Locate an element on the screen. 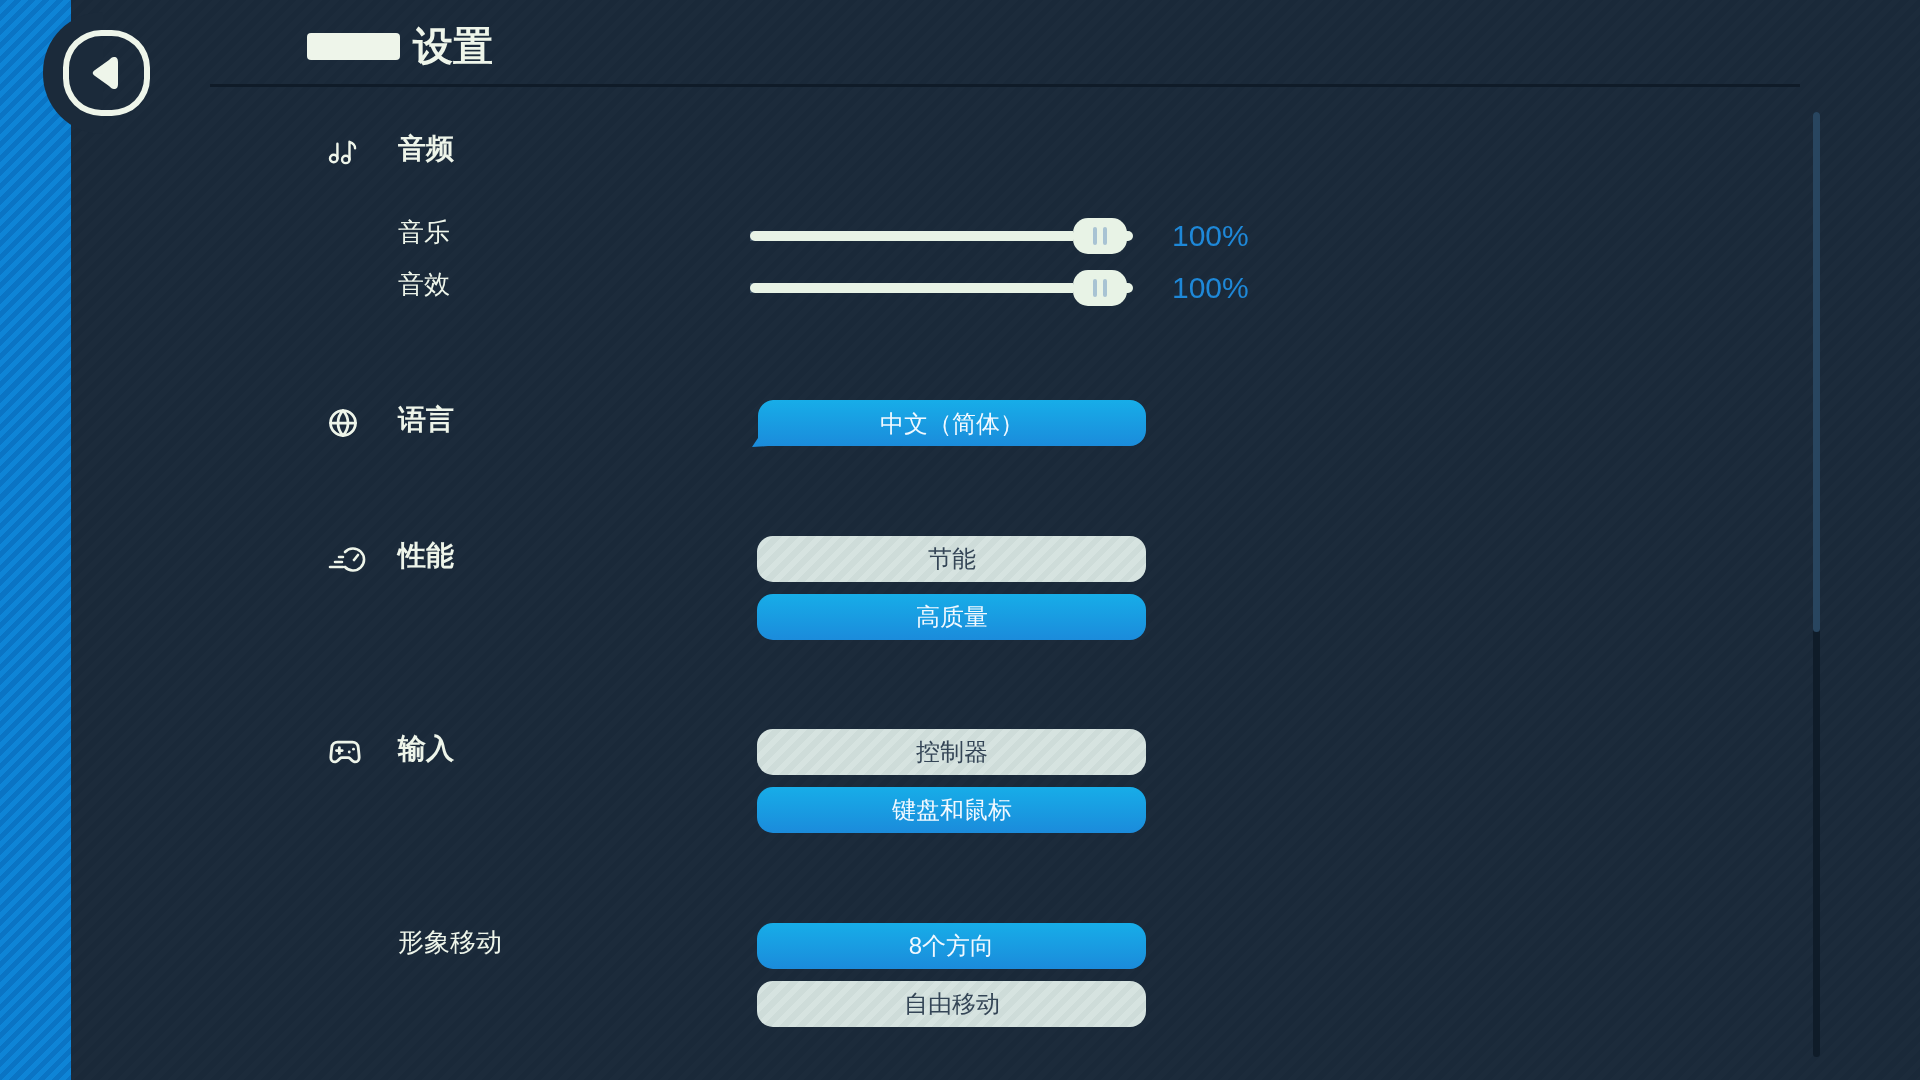 Image resolution: width=1920 pixels, height=1080 pixels. option-button: 自由移动 is located at coordinates (951, 1004).